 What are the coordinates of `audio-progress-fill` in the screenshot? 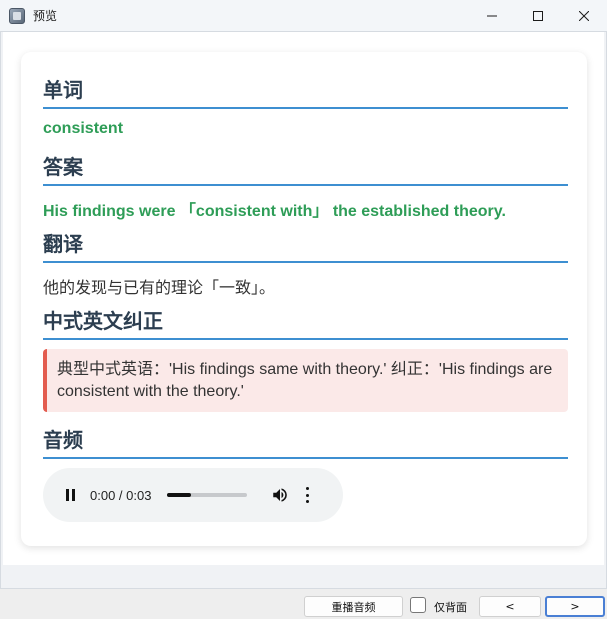 It's located at (179, 495).